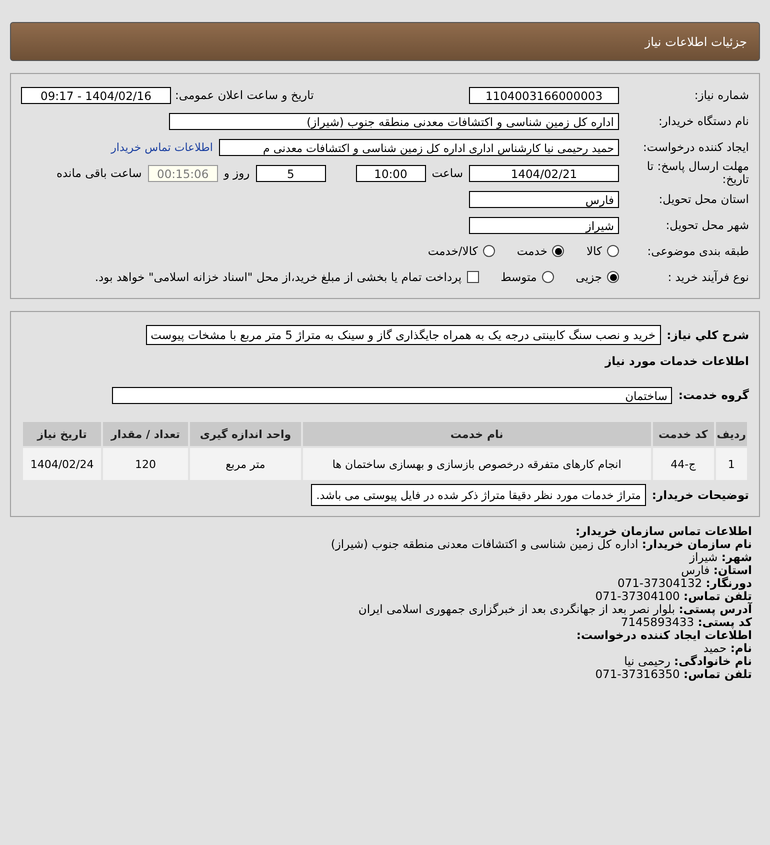 The image size is (770, 845). I want to click on contact-line: شهر: شیراز, so click(720, 557).